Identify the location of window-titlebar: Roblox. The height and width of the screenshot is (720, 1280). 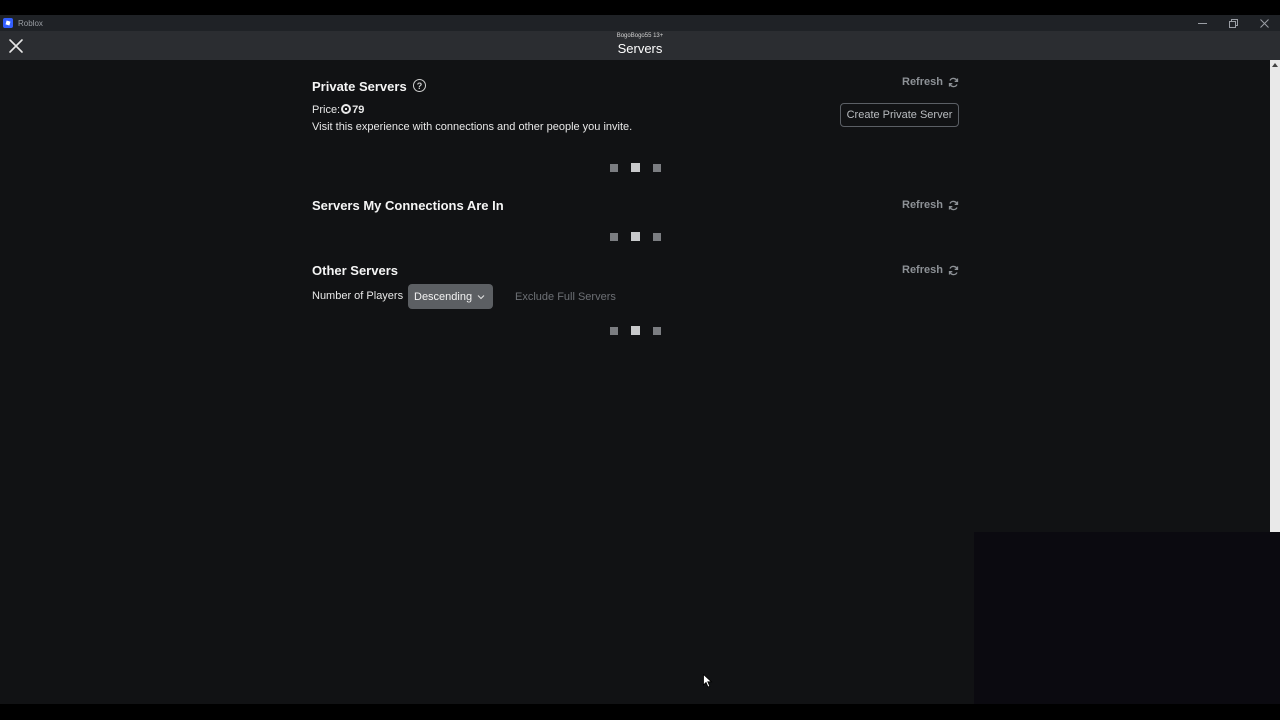
(640, 23).